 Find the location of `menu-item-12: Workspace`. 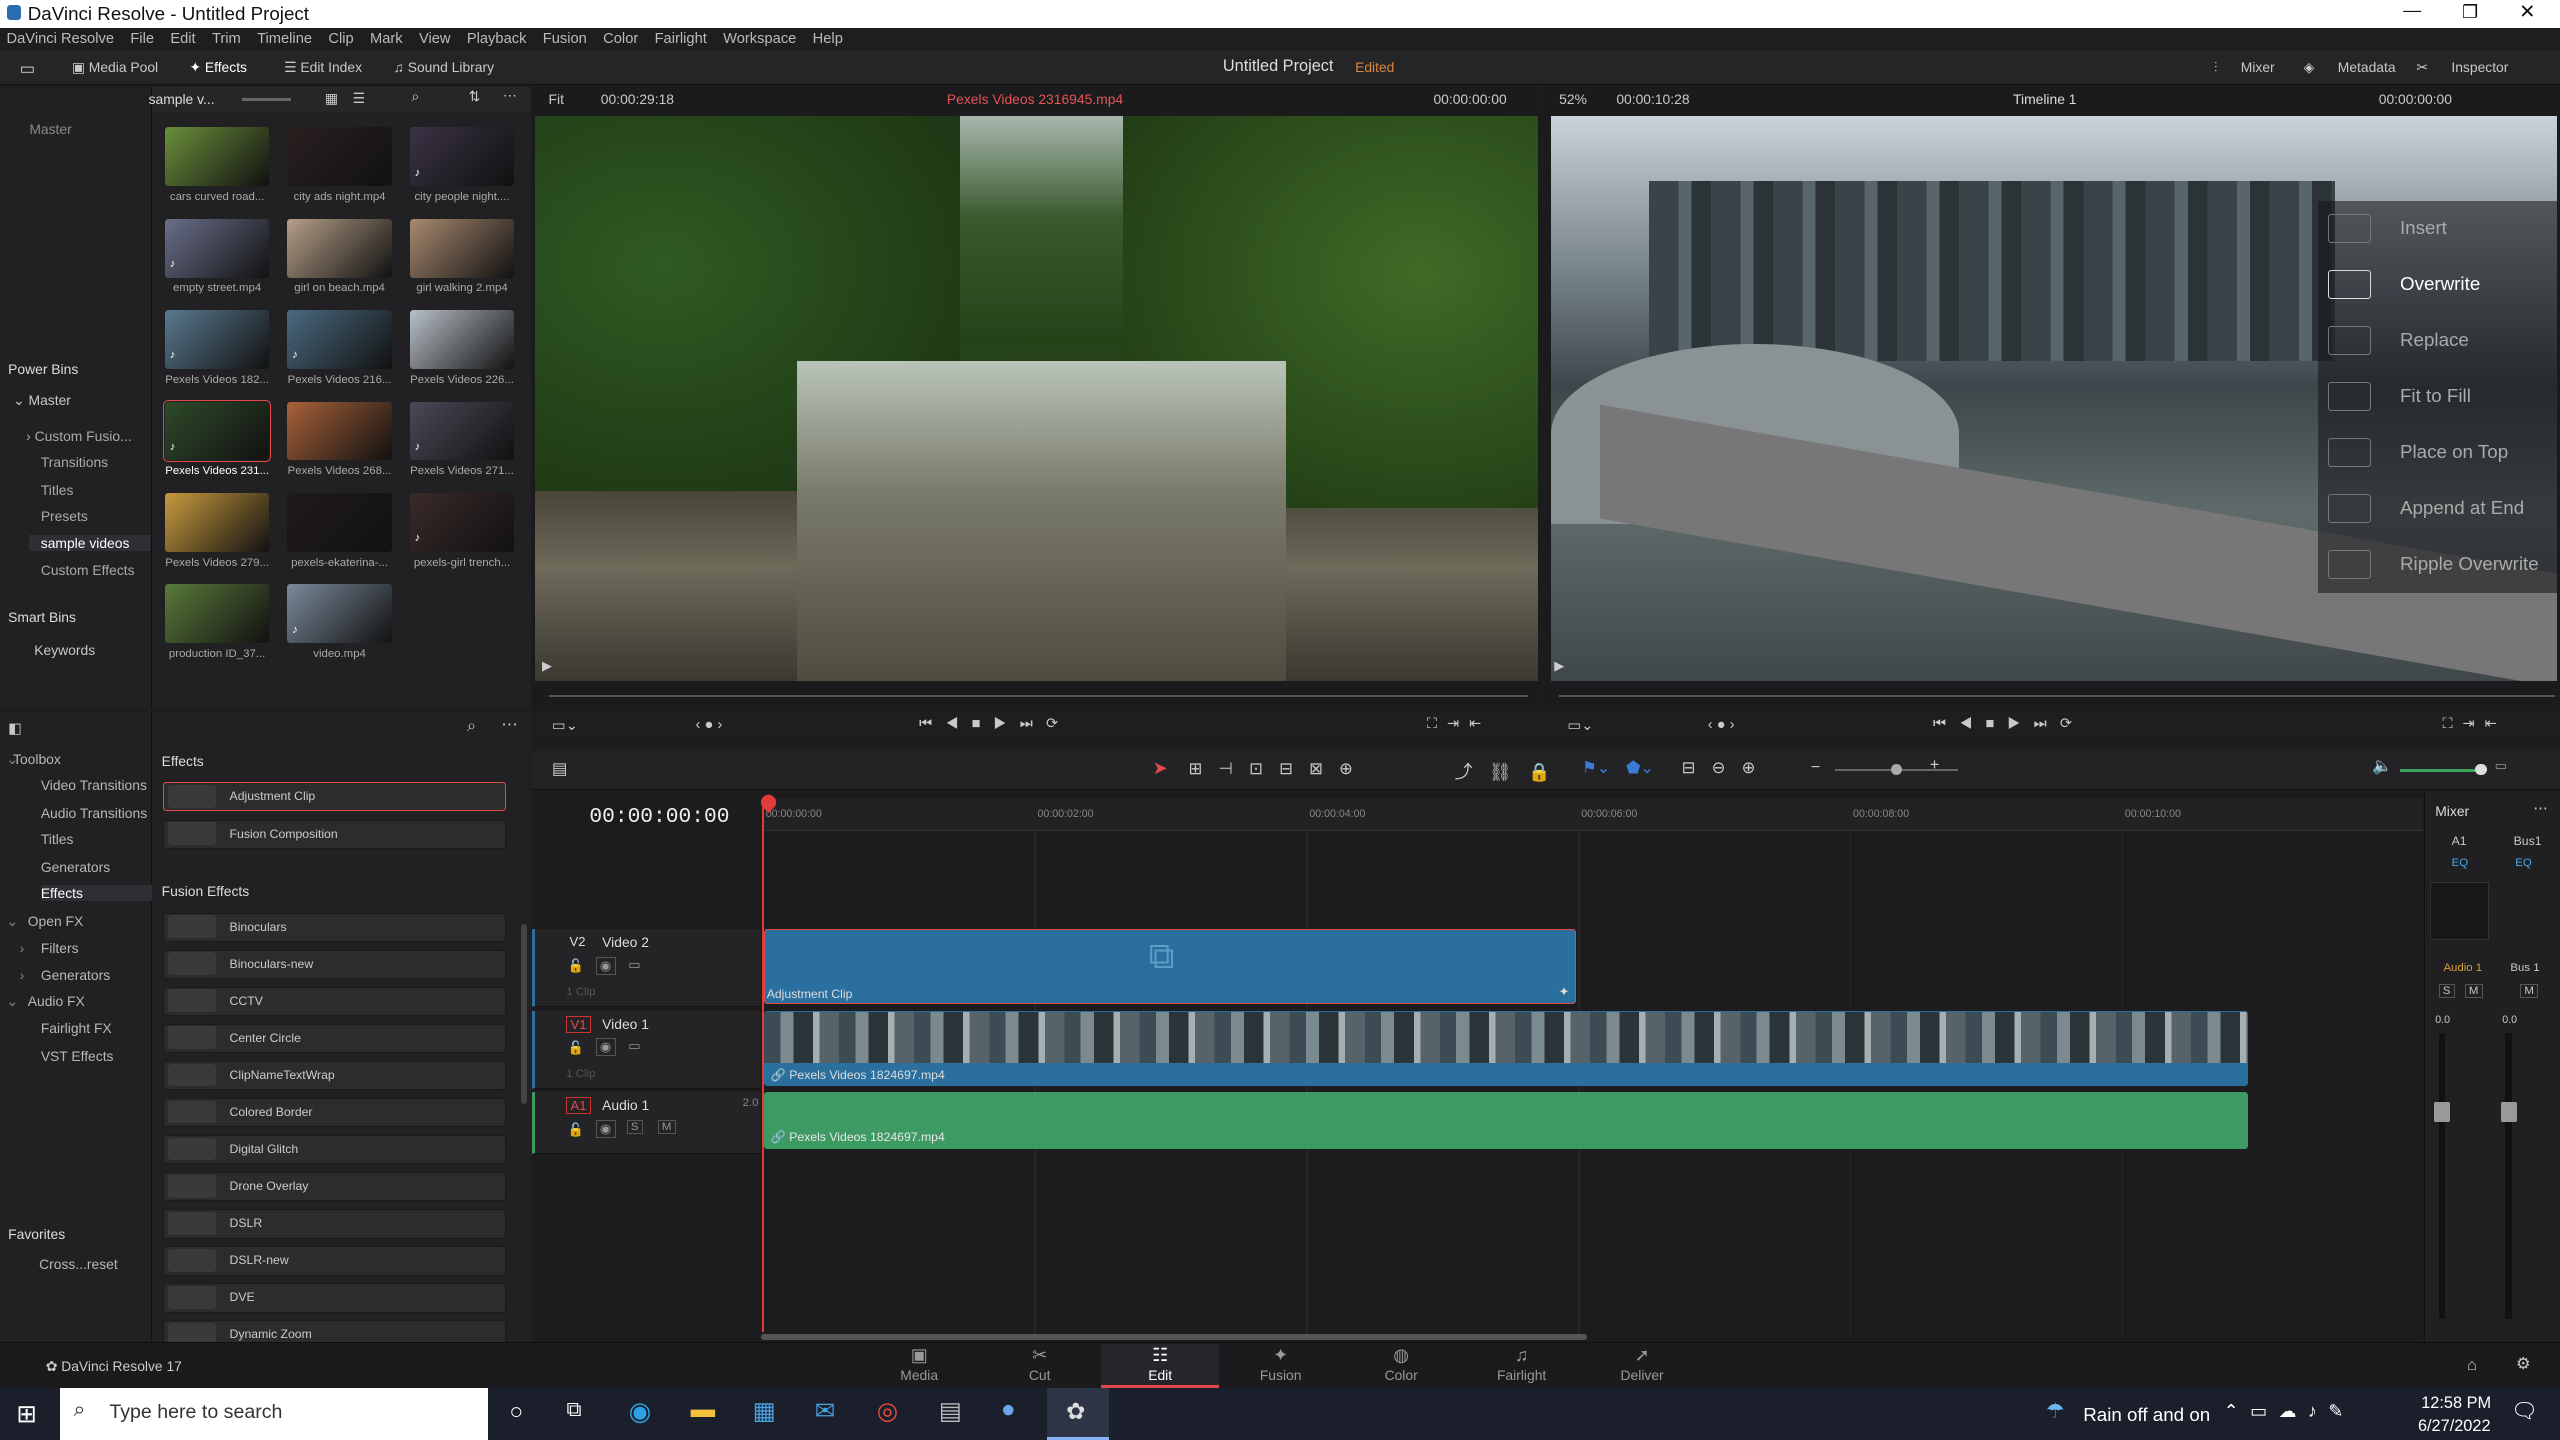

menu-item-12: Workspace is located at coordinates (759, 39).